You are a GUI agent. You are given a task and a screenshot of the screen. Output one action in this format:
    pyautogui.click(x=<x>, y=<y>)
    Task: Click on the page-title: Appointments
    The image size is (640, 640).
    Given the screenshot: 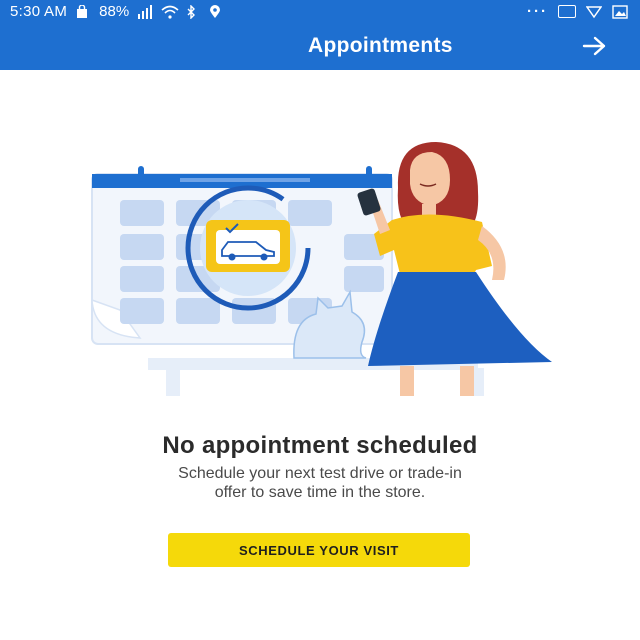 What is the action you would take?
    pyautogui.click(x=380, y=45)
    